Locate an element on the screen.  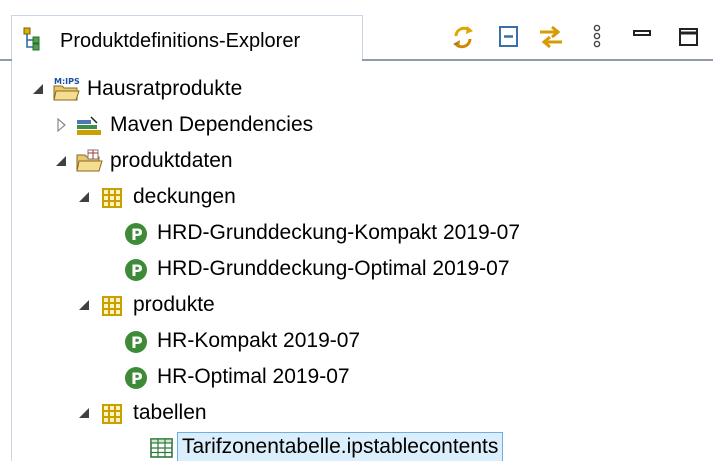
view-header: Produktdefinitions-Explorer is located at coordinates (356, 31).